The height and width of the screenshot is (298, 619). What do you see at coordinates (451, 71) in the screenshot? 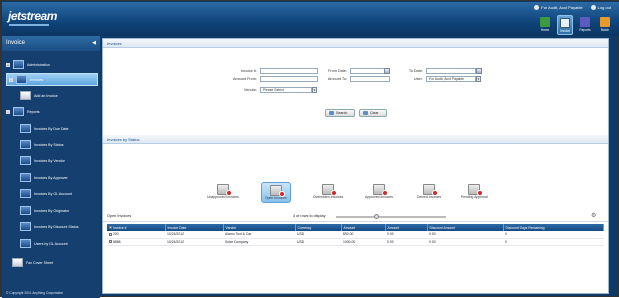
I see `to-date-input` at bounding box center [451, 71].